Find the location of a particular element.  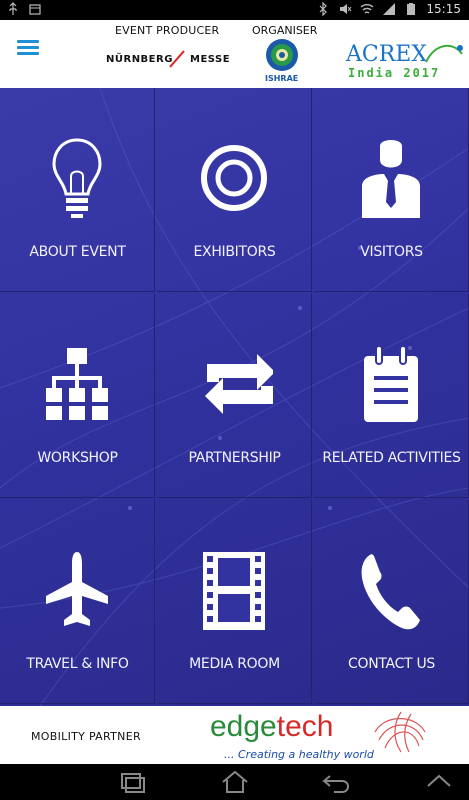

media-room-tile: MEDIA ROOM is located at coordinates (234, 602).